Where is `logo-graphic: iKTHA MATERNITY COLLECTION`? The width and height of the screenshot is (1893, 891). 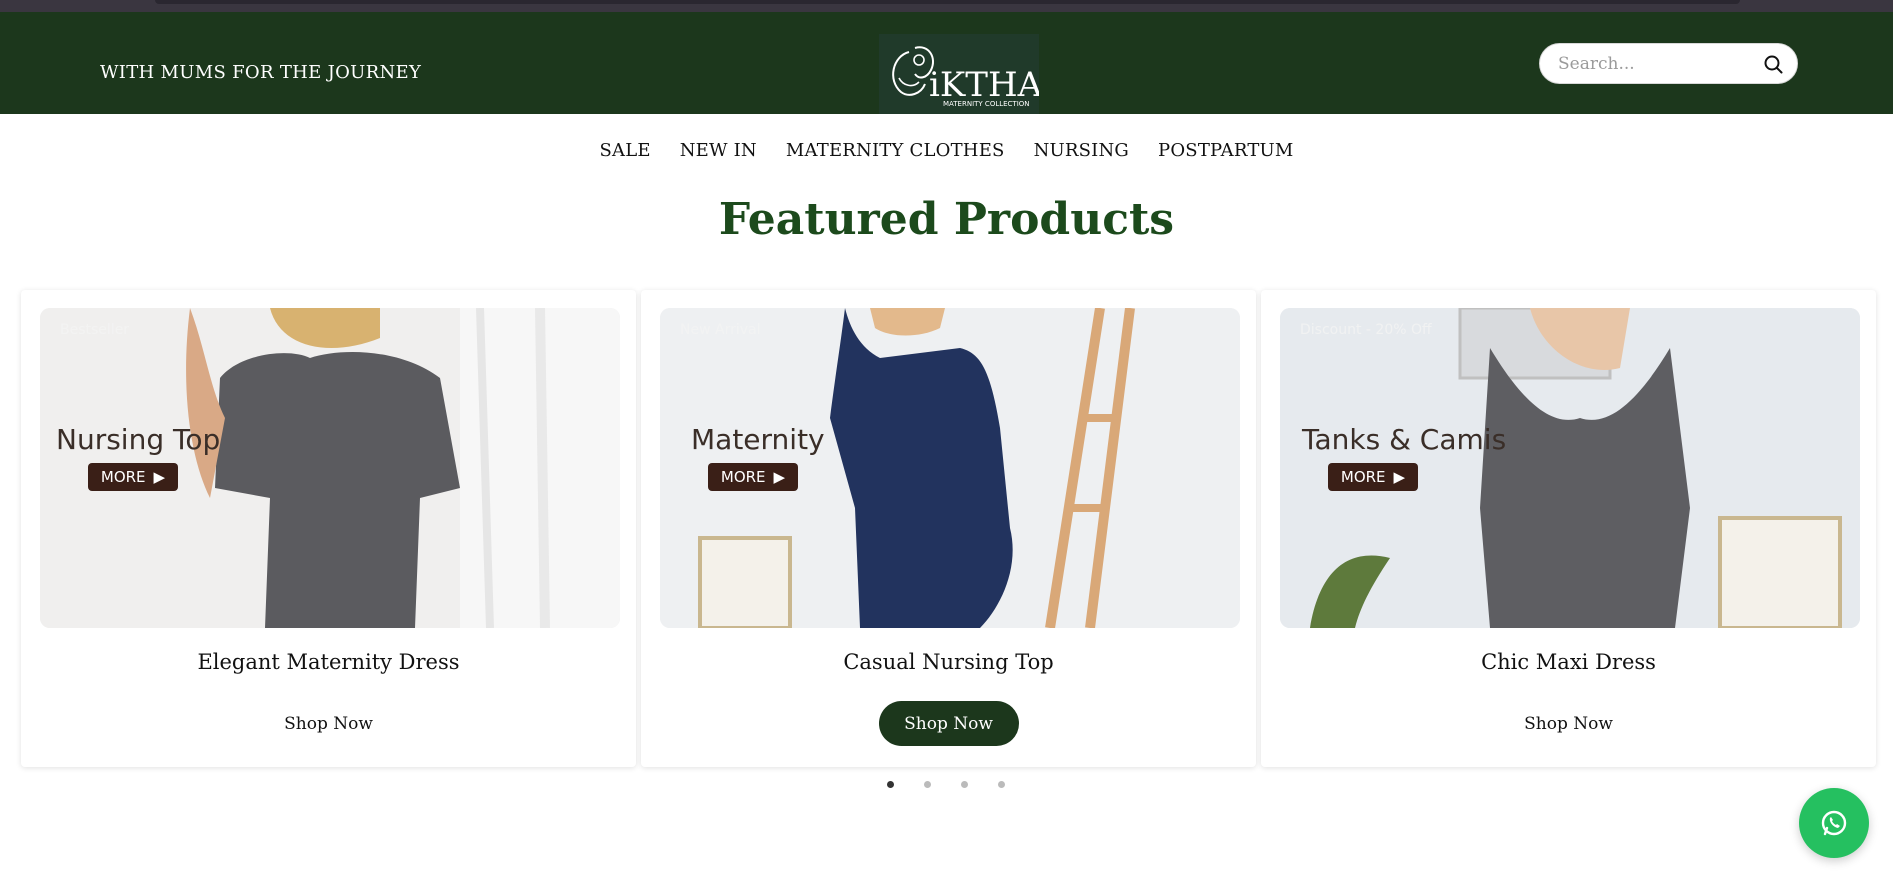
logo-graphic: iKTHA MATERNITY COLLECTION is located at coordinates (965, 77).